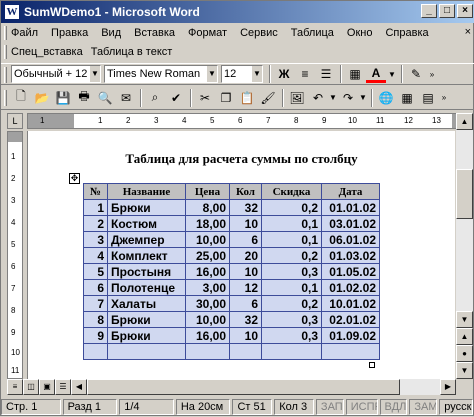  Describe the element at coordinates (464, 246) in the screenshot. I see `vertical-scrollbar: ▲ ▼ ▲ ● ▼` at that location.